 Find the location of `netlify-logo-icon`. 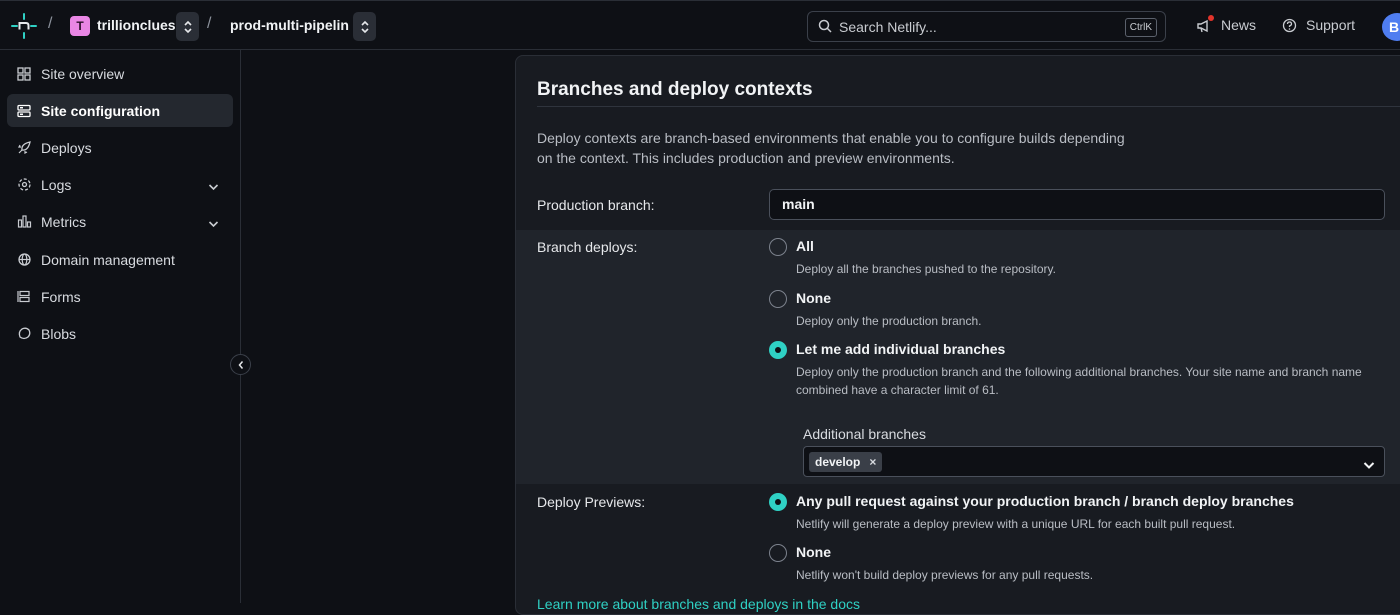

netlify-logo-icon is located at coordinates (24, 26).